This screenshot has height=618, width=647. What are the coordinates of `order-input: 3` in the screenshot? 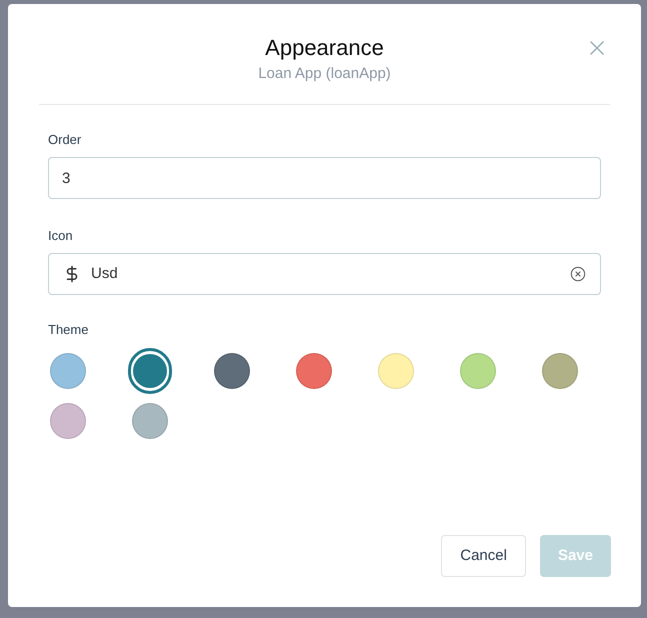 It's located at (324, 178).